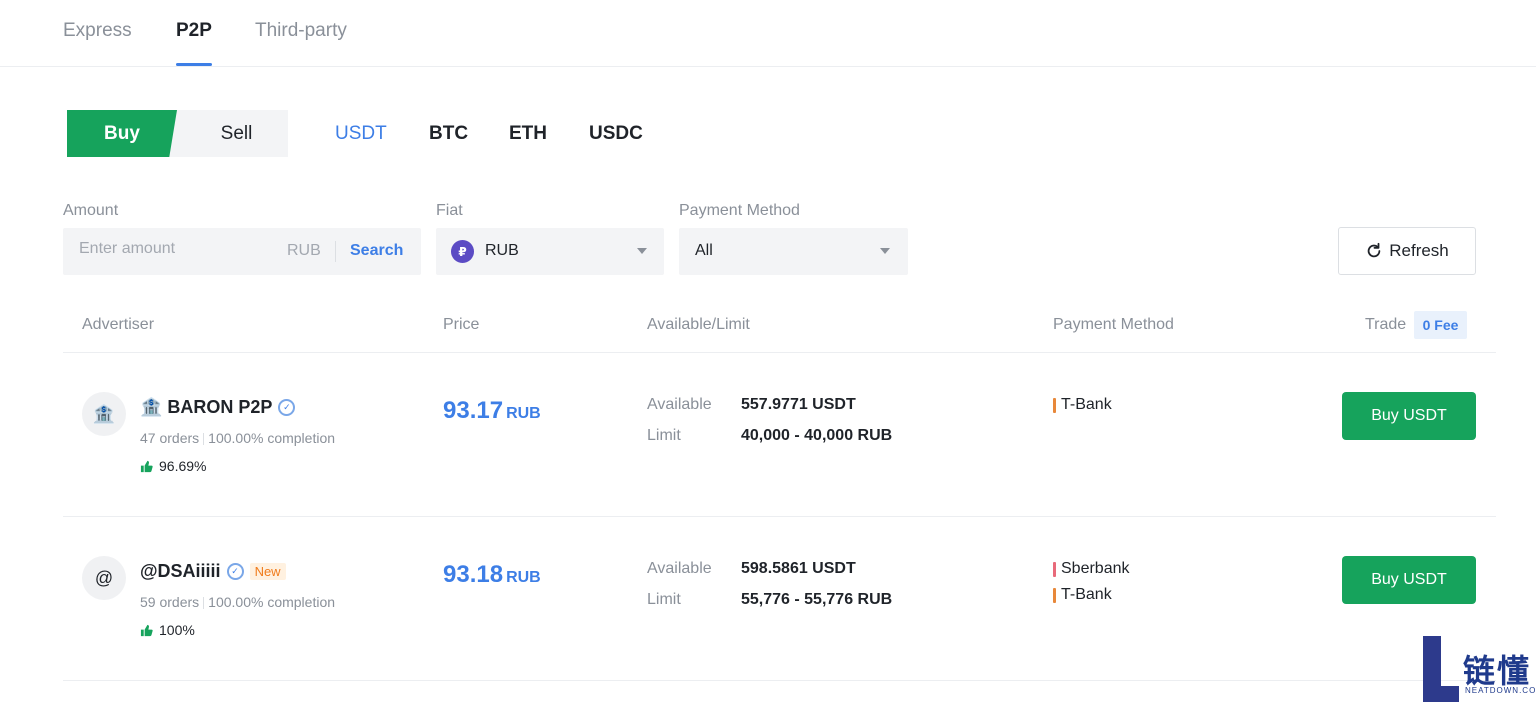 The height and width of the screenshot is (705, 1536). Describe the element at coordinates (1374, 250) in the screenshot. I see `refresh-icon` at that location.